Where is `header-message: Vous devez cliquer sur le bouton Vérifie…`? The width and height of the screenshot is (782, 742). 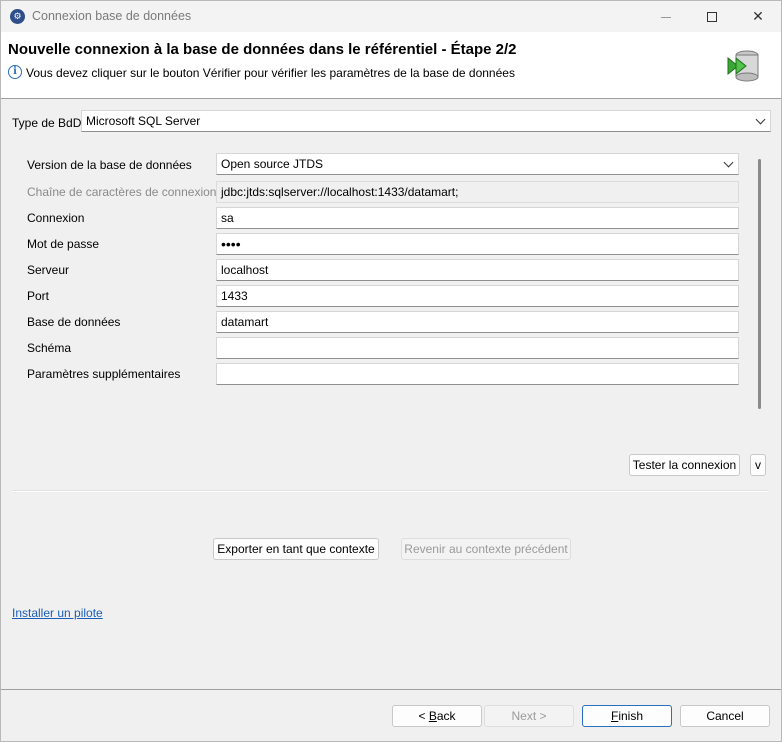
header-message: Vous devez cliquer sur le bouton Vérifie… is located at coordinates (270, 73).